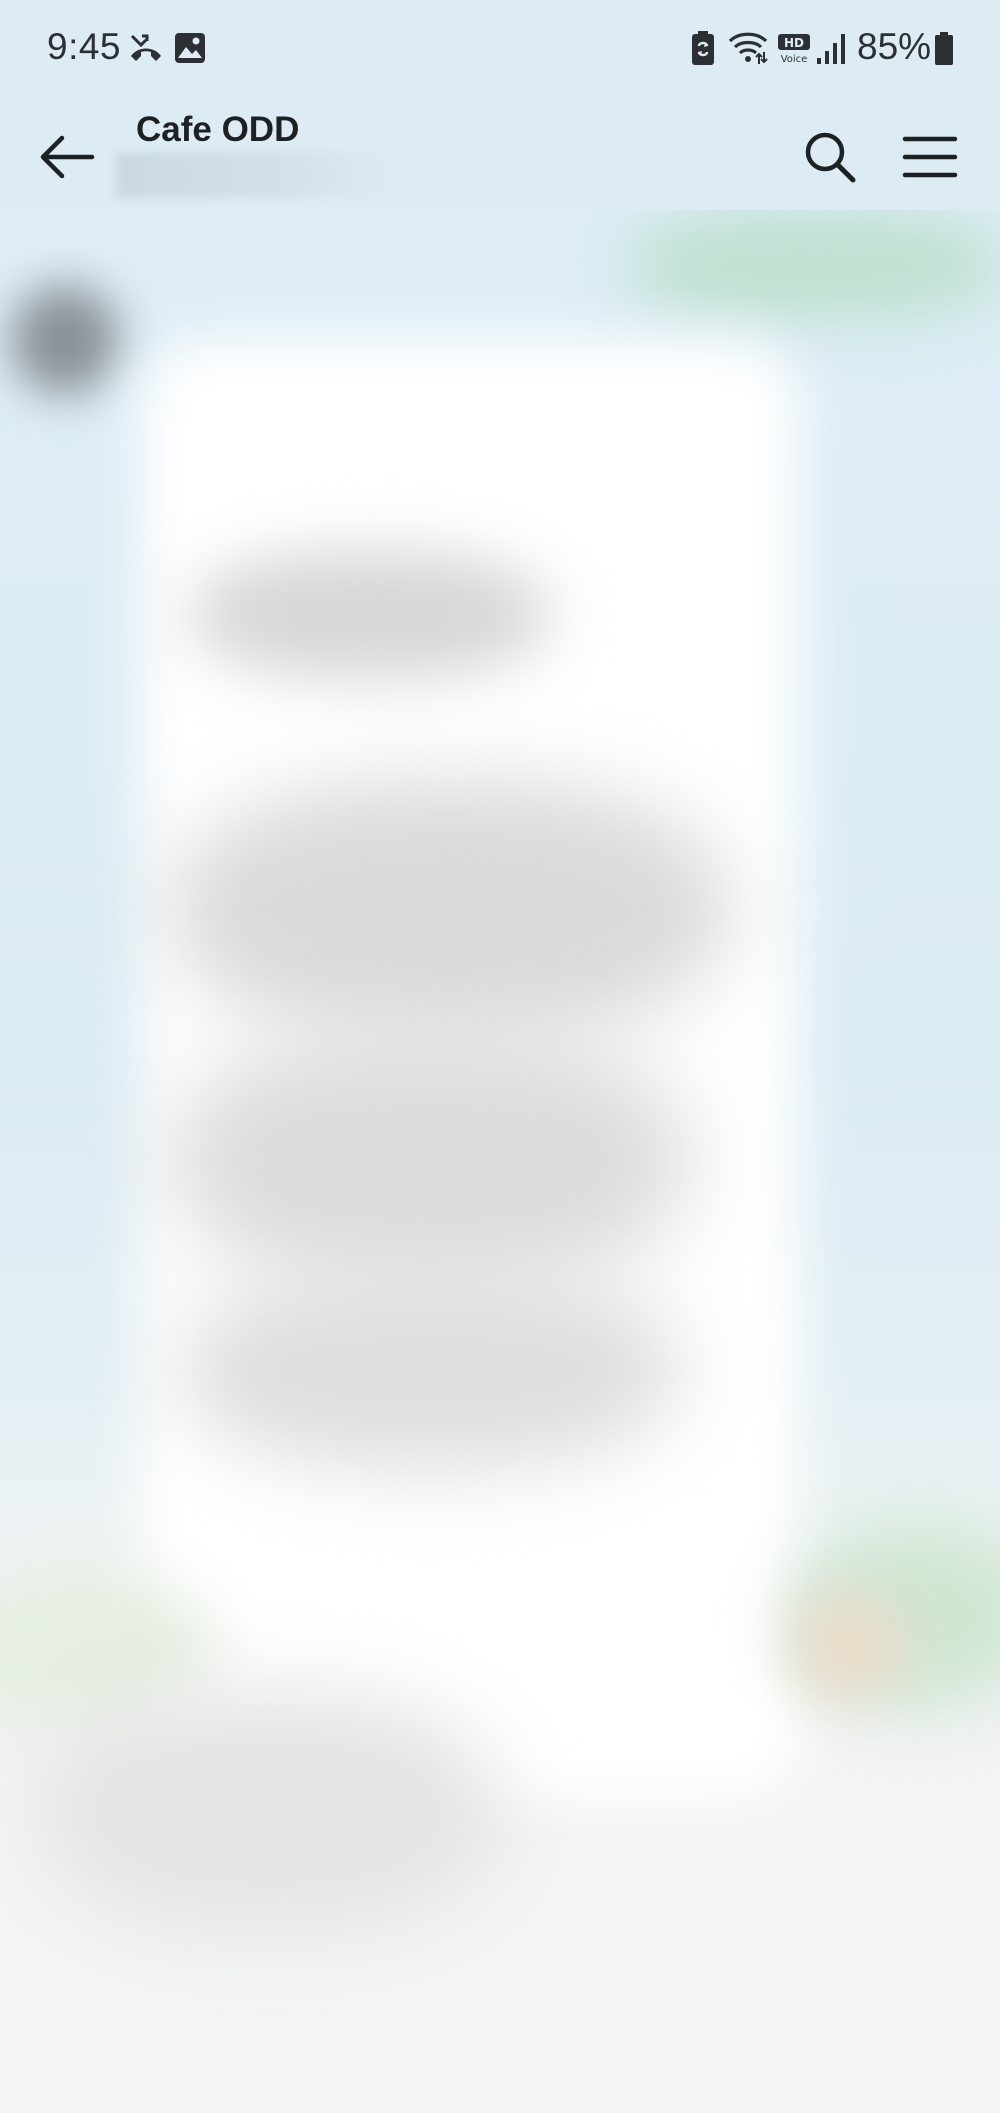 This screenshot has height=2113, width=1000. What do you see at coordinates (794, 59) in the screenshot?
I see `svg-text: Voice` at bounding box center [794, 59].